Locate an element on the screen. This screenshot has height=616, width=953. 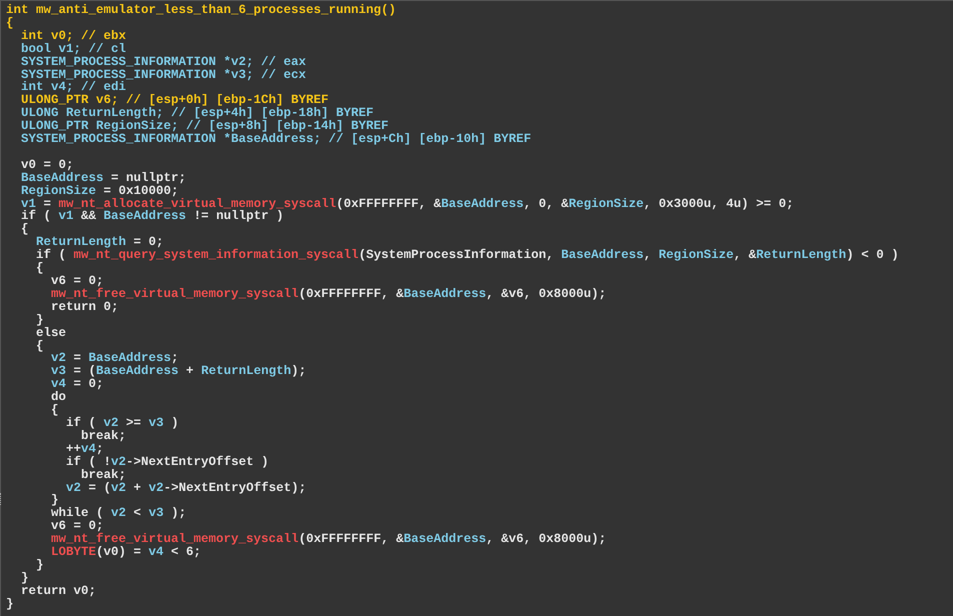
code-line: int mw_anti_emulator_less_than_6_processes_running() is located at coordinates (201, 10).